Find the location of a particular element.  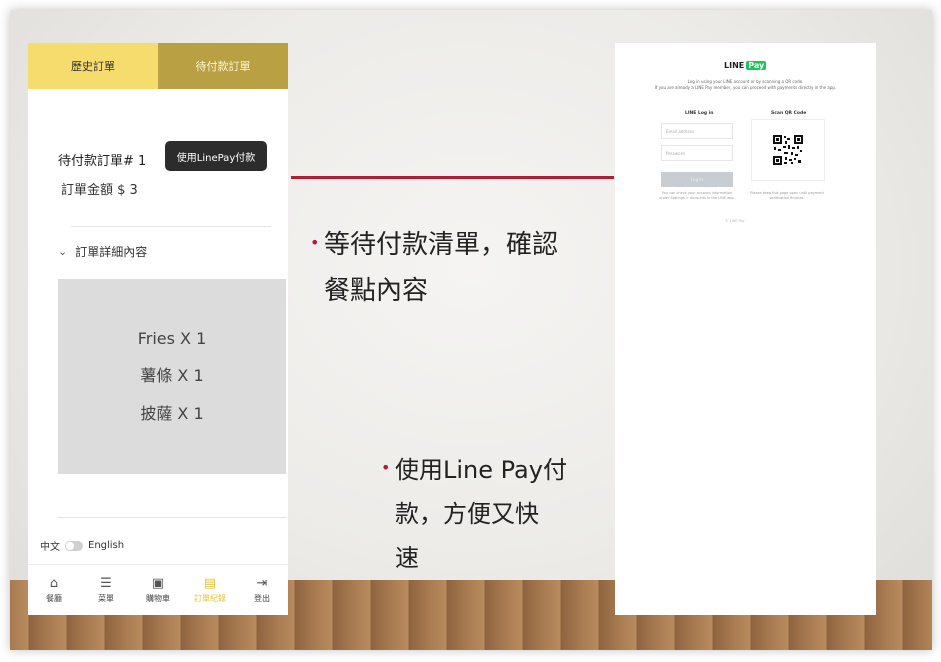

home-icon: ⌂ is located at coordinates (54, 583).